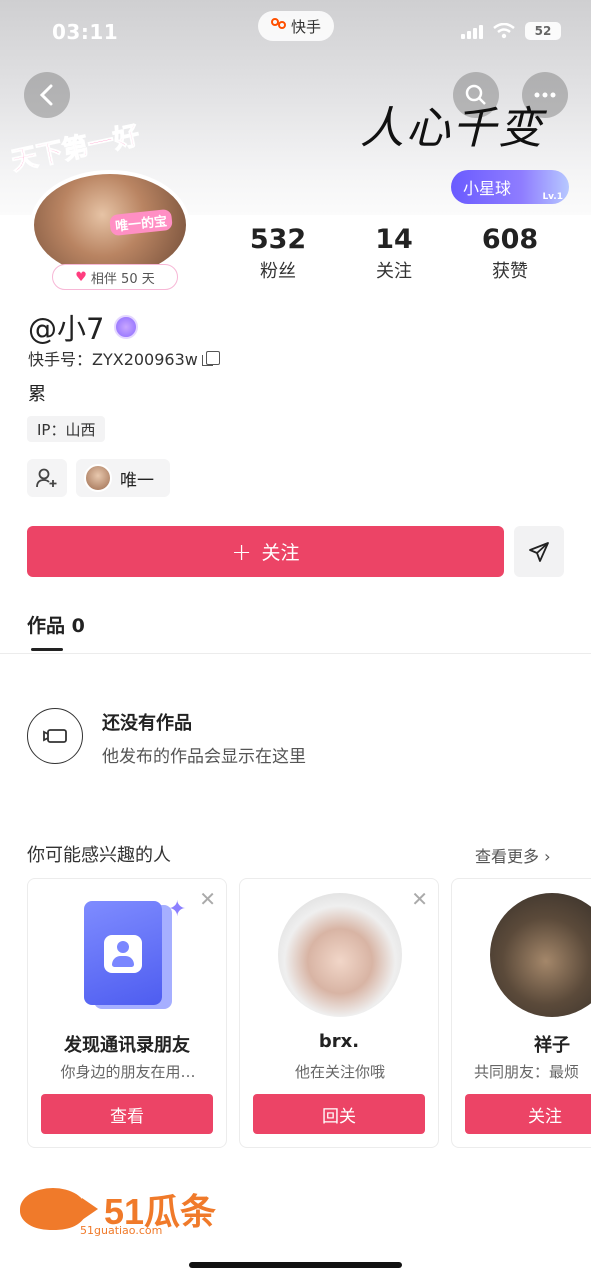  Describe the element at coordinates (126, 327) in the screenshot. I see `level-badge-icon` at that location.